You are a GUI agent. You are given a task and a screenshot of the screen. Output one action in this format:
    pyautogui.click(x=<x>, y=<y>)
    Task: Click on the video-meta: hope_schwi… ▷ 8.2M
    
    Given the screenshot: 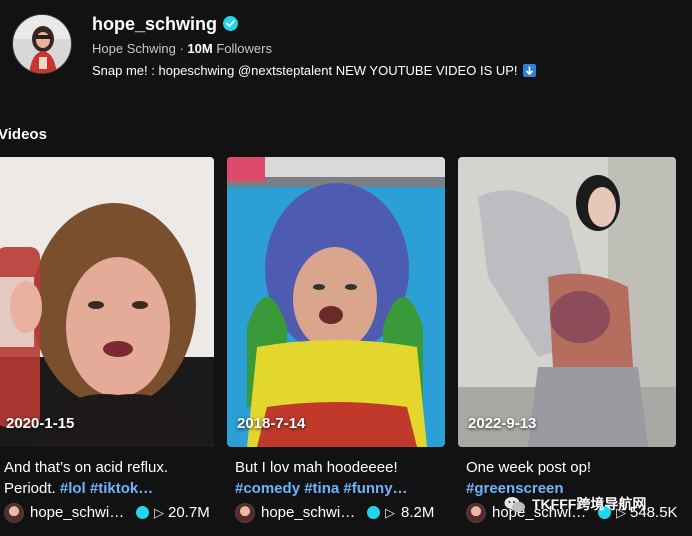 What is the action you would take?
    pyautogui.click(x=340, y=514)
    